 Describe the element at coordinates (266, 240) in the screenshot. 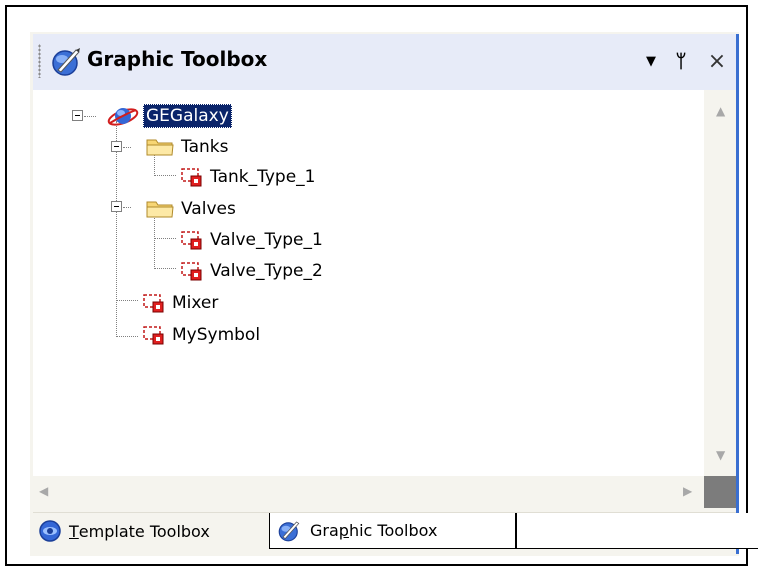

I see `tree-node-label: Valve_Type_1` at that location.